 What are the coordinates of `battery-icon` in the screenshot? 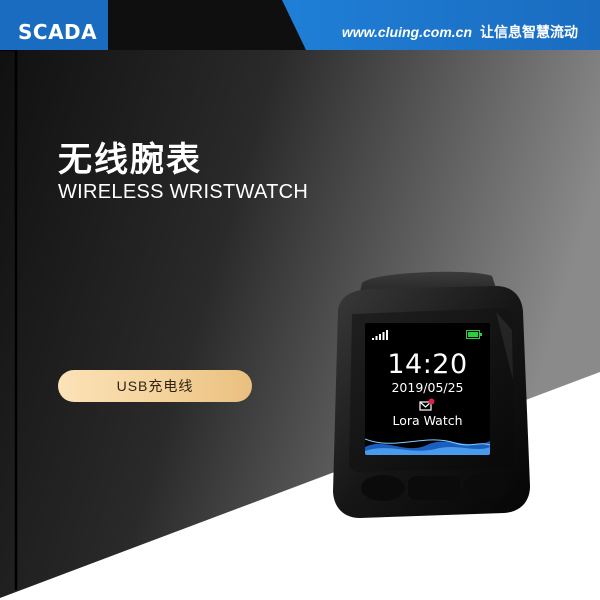 It's located at (474, 334).